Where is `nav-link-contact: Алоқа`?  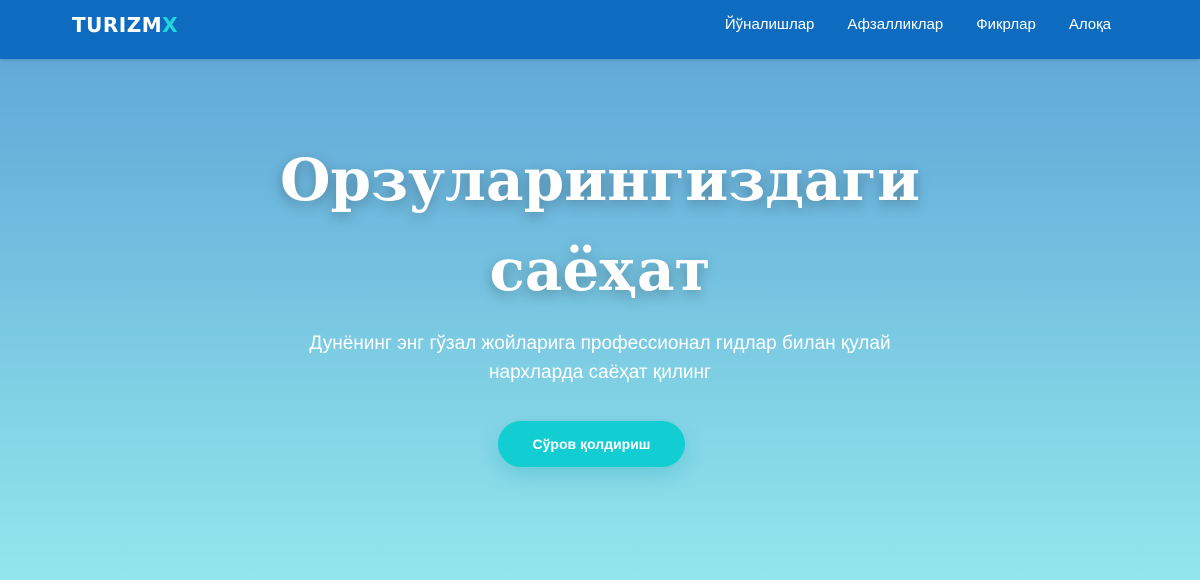
nav-link-contact: Алоқа is located at coordinates (1090, 24).